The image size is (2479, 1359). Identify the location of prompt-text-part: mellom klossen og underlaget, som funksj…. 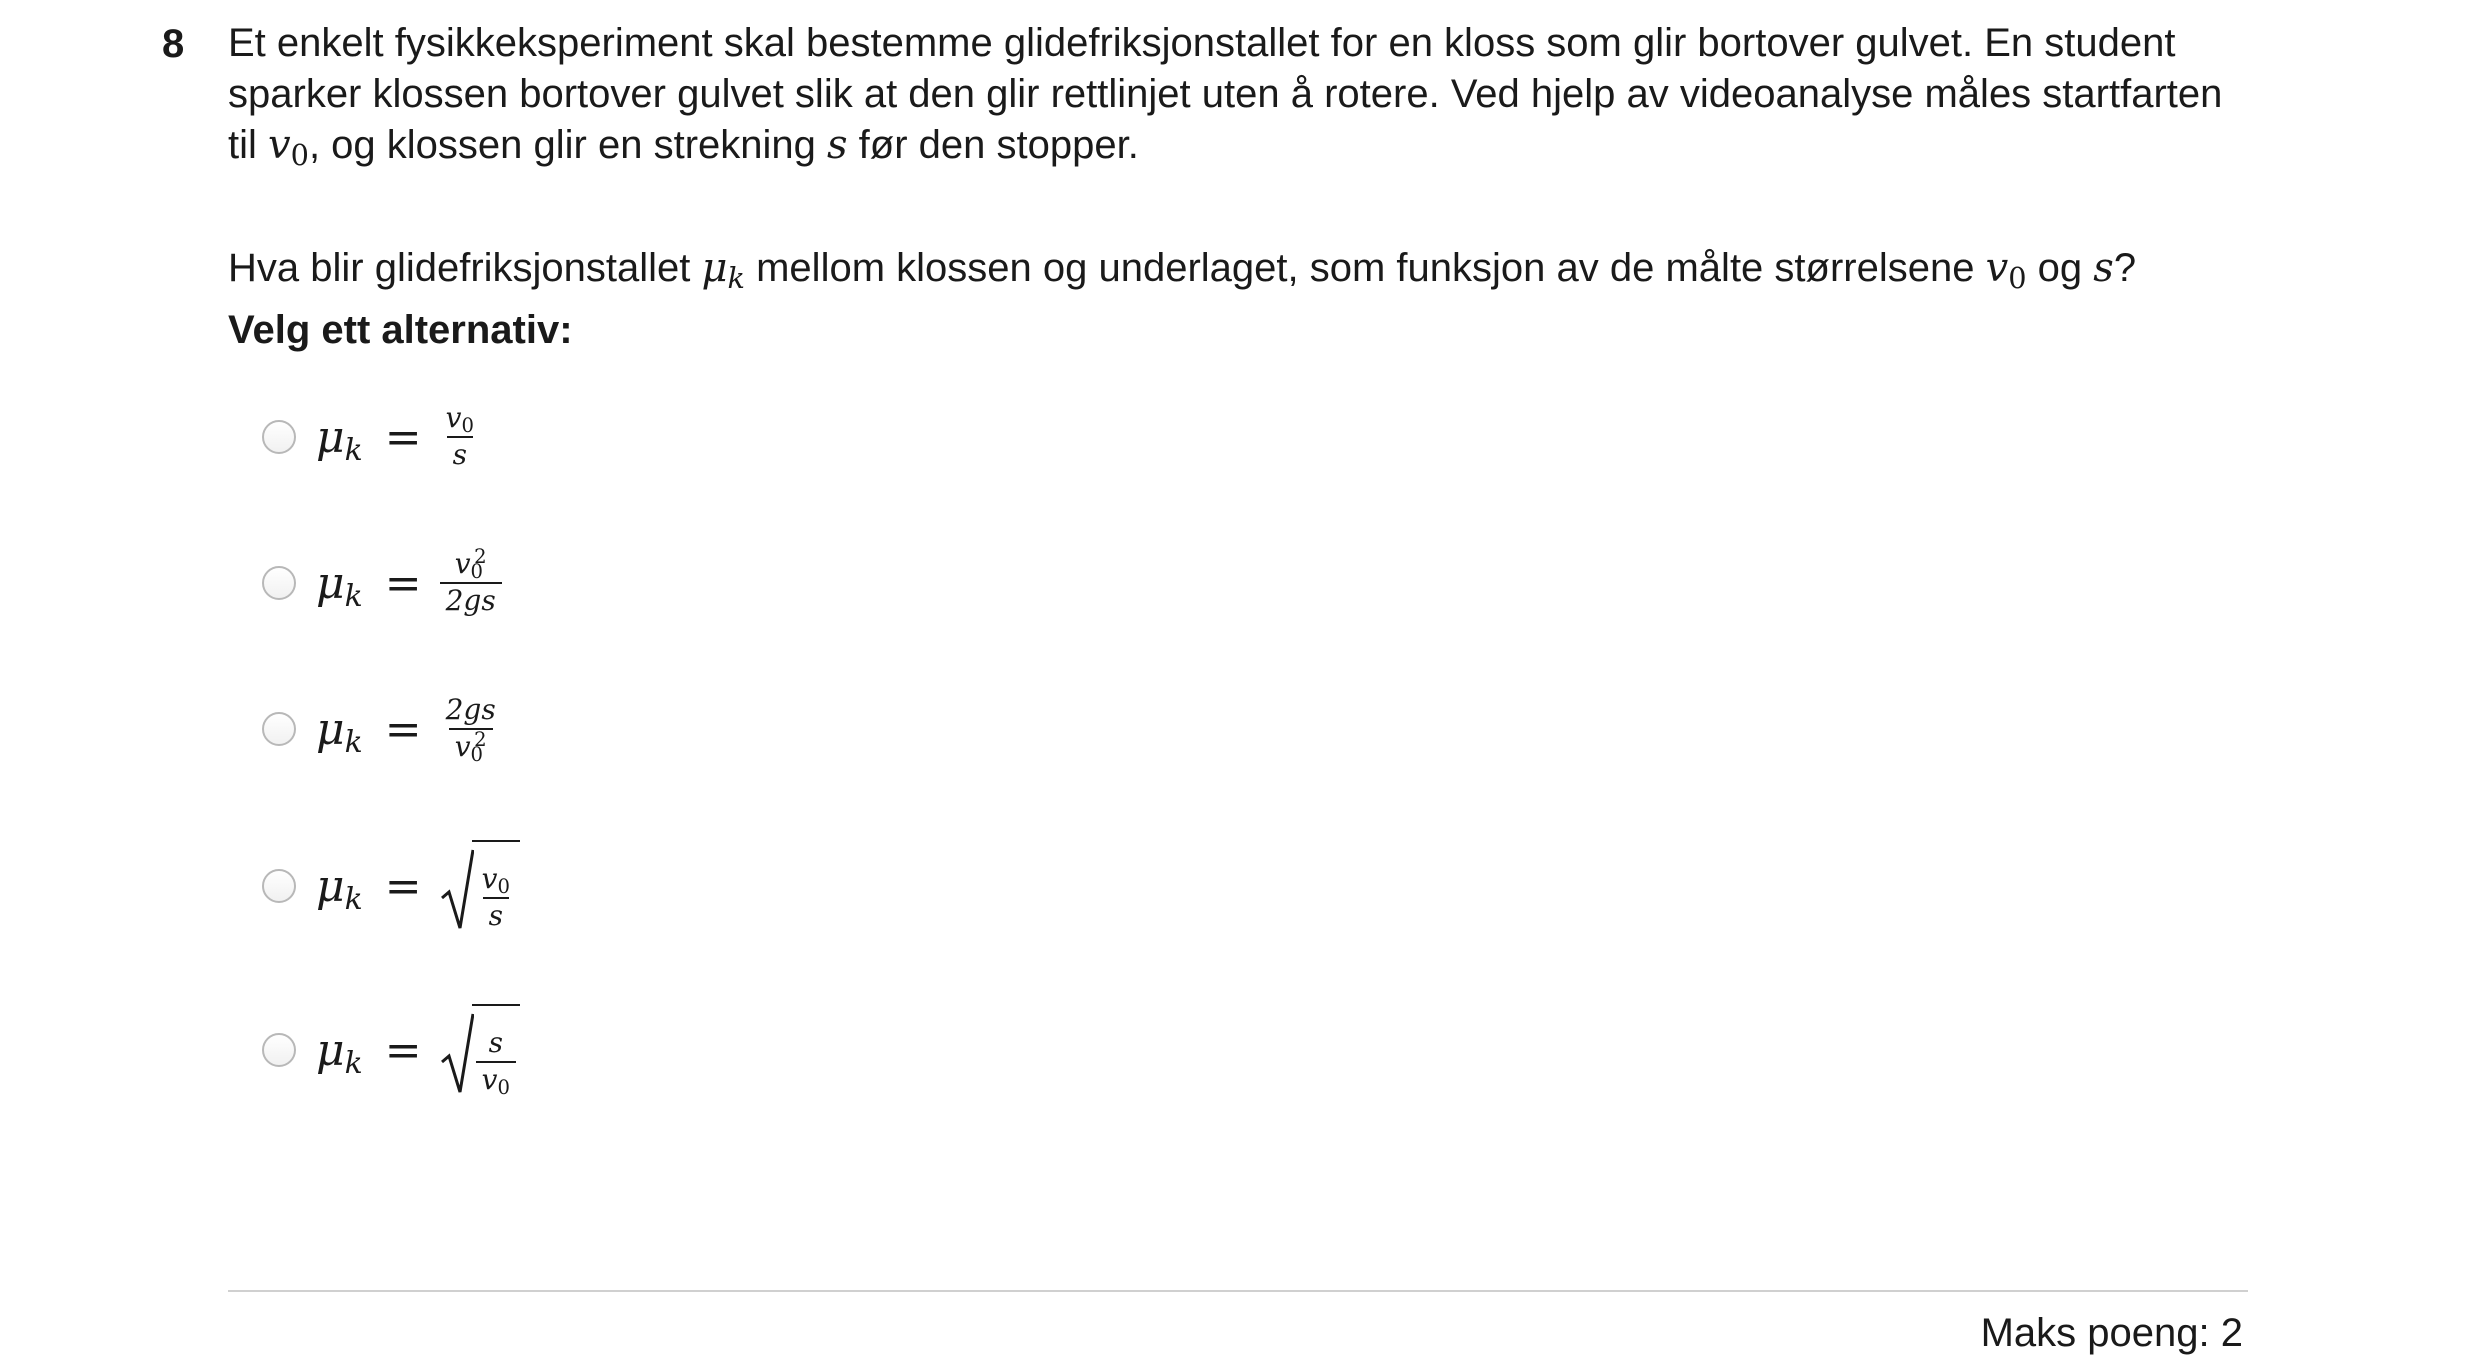
(1365, 268).